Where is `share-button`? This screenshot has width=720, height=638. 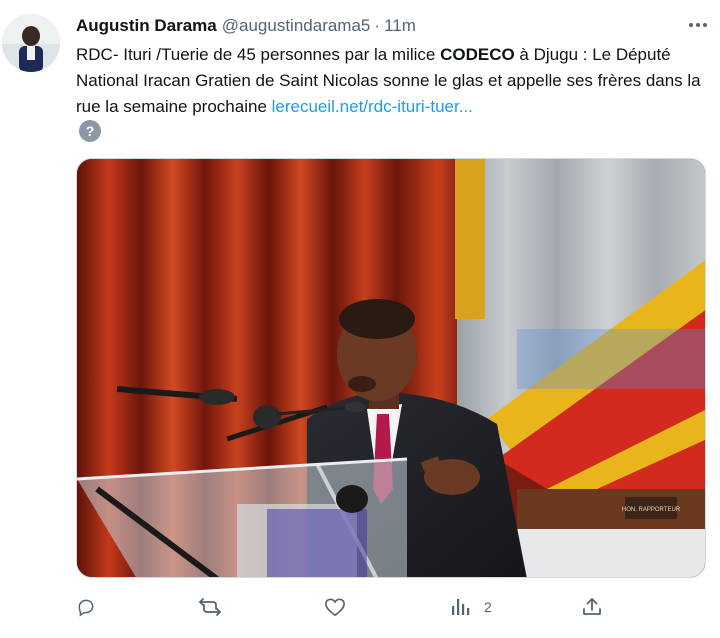
share-button is located at coordinates (592, 607).